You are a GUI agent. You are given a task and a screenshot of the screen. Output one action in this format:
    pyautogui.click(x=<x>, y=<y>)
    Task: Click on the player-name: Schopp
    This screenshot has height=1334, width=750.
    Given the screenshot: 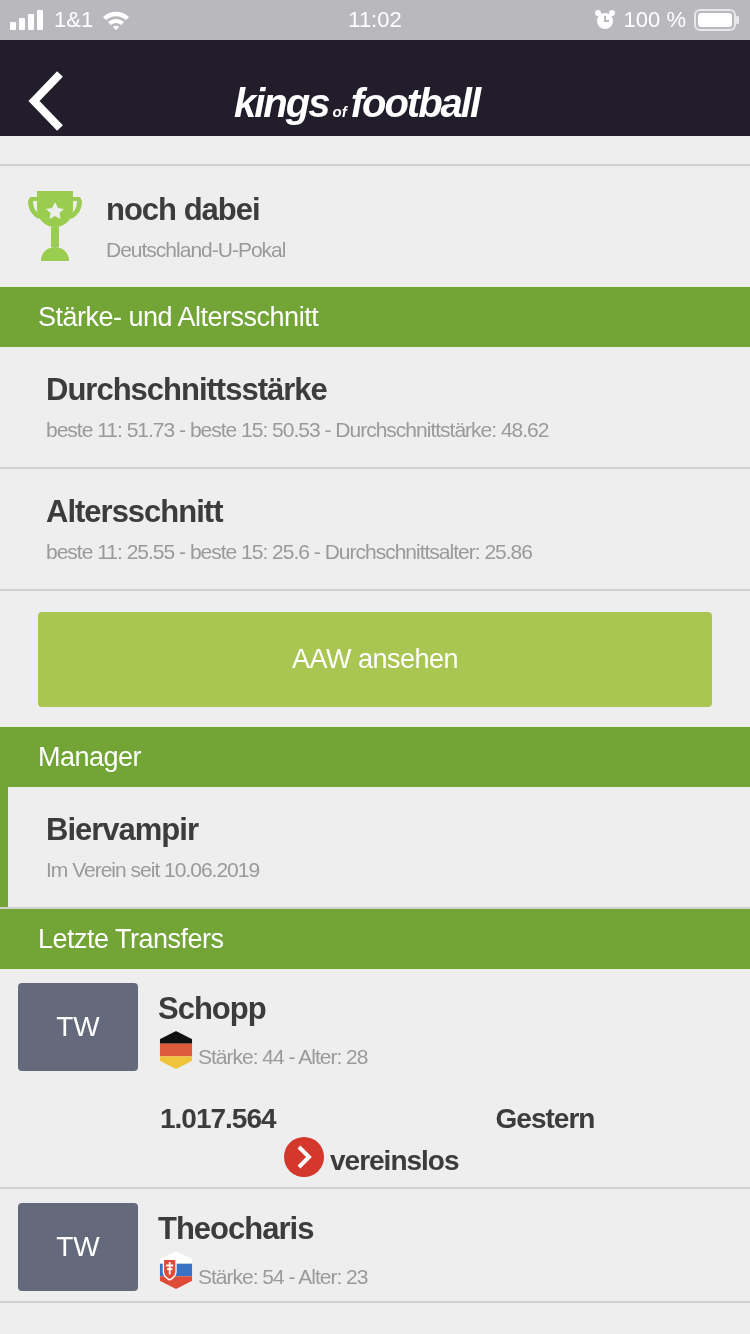 What is the action you would take?
    pyautogui.click(x=263, y=1009)
    